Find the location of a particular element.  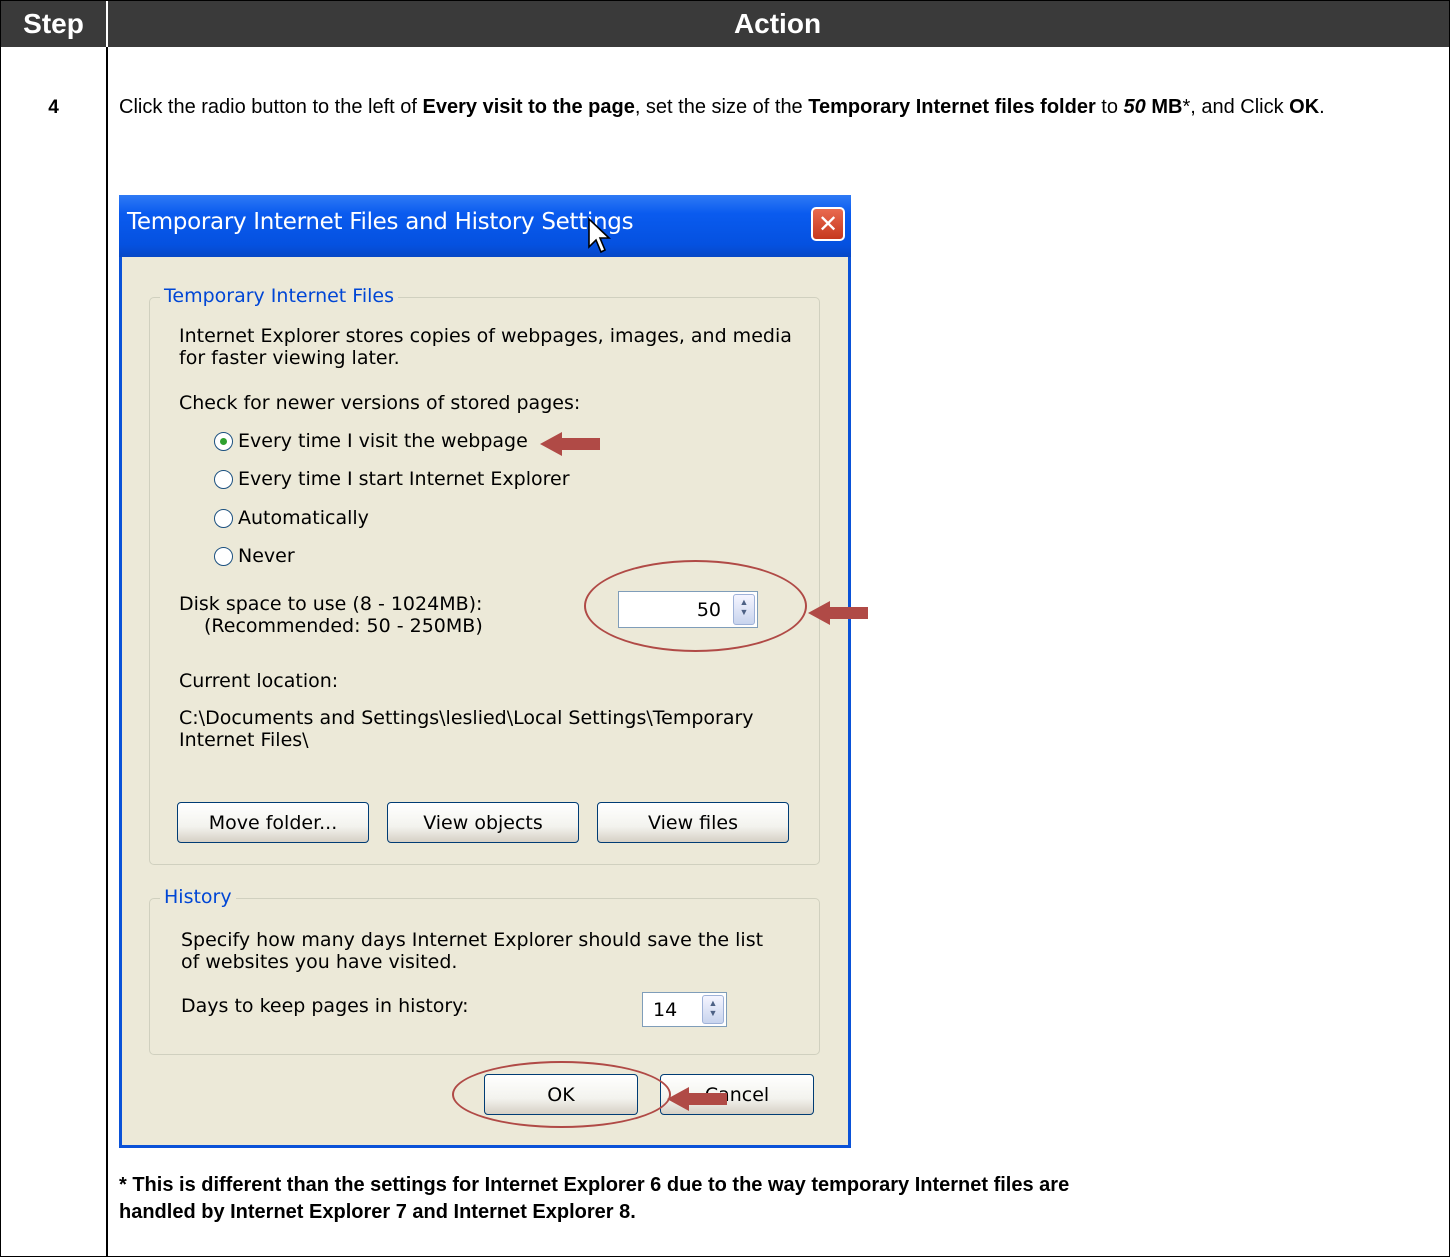

tif-desc-line2: for faster viewing later. is located at coordinates (289, 358).